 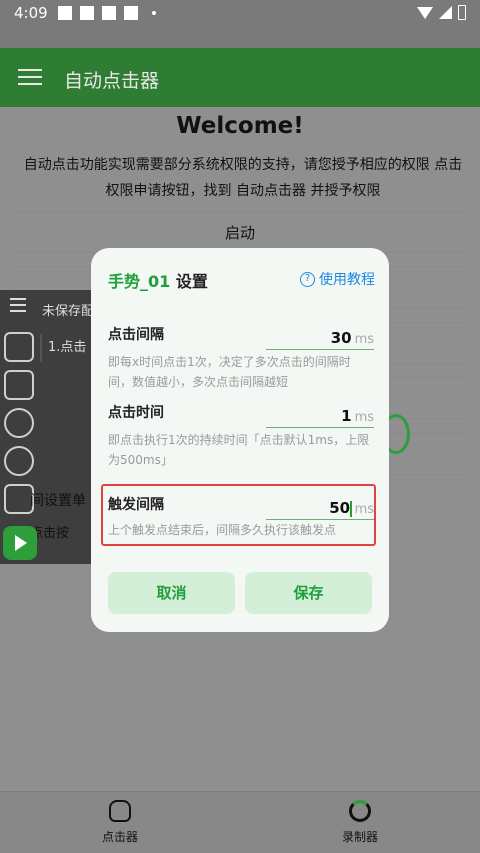 I want to click on click-duration-field: 点击时间 1 ms 即点击执行1次的持续时间「点击默认1ms，上限为500ms」, so click(x=241, y=436).